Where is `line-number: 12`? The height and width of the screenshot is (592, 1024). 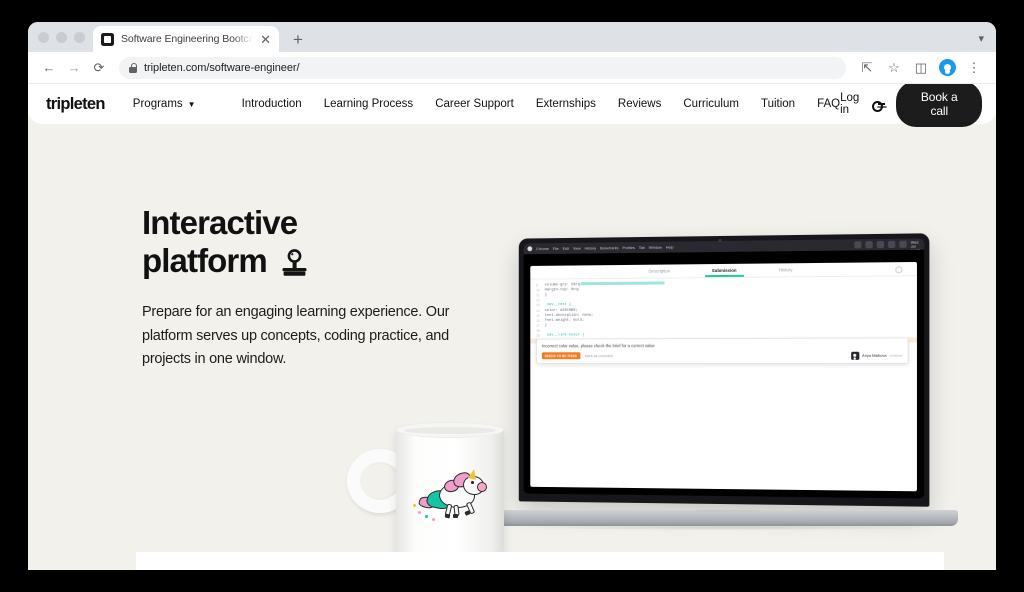
line-number: 12 is located at coordinates (538, 300).